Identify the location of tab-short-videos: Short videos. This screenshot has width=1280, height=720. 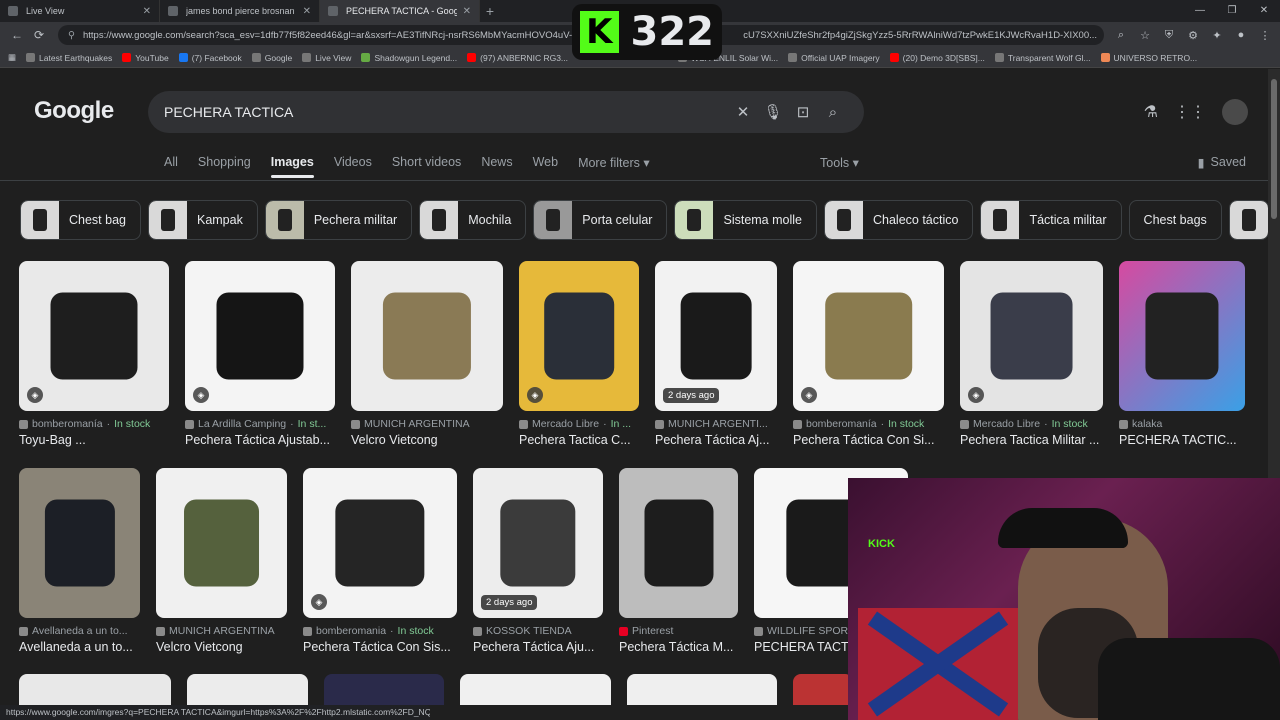
(426, 166).